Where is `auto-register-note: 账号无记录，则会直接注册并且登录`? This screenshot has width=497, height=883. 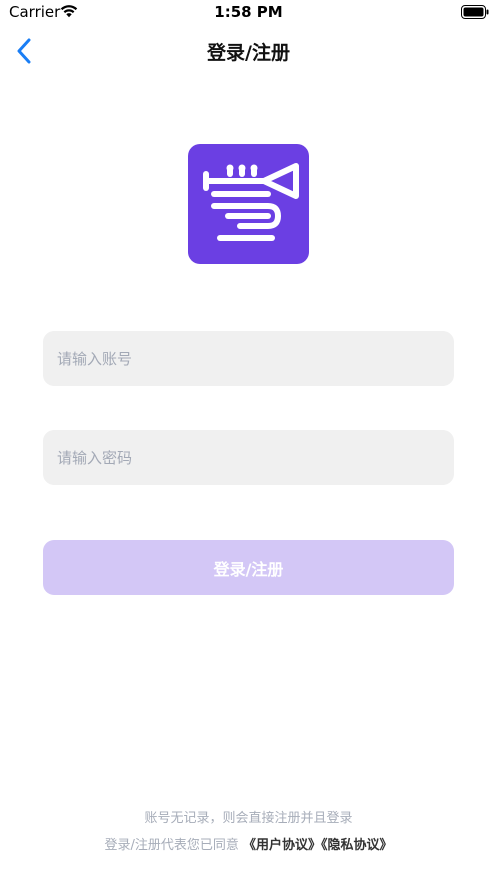
auto-register-note: 账号无记录，则会直接注册并且登录 is located at coordinates (248, 818).